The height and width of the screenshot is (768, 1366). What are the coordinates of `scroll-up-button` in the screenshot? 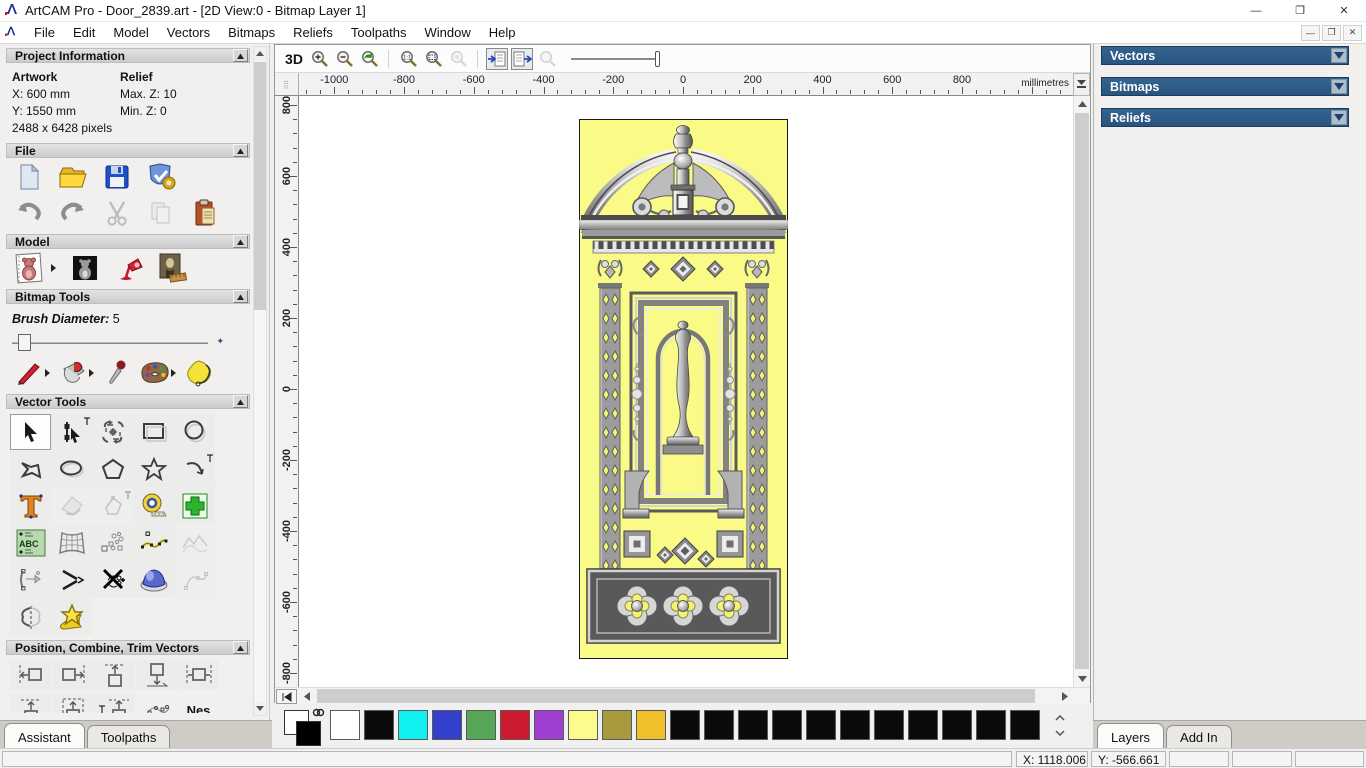 It's located at (260, 53).